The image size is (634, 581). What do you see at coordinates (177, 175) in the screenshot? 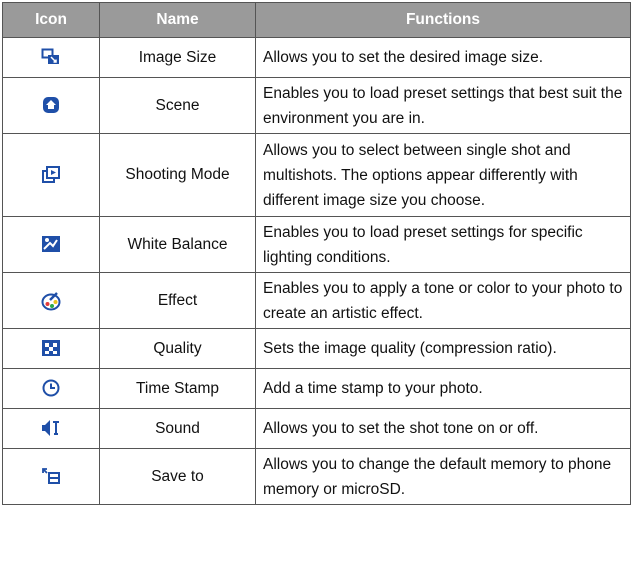
I see `row-name: Shooting Mode` at bounding box center [177, 175].